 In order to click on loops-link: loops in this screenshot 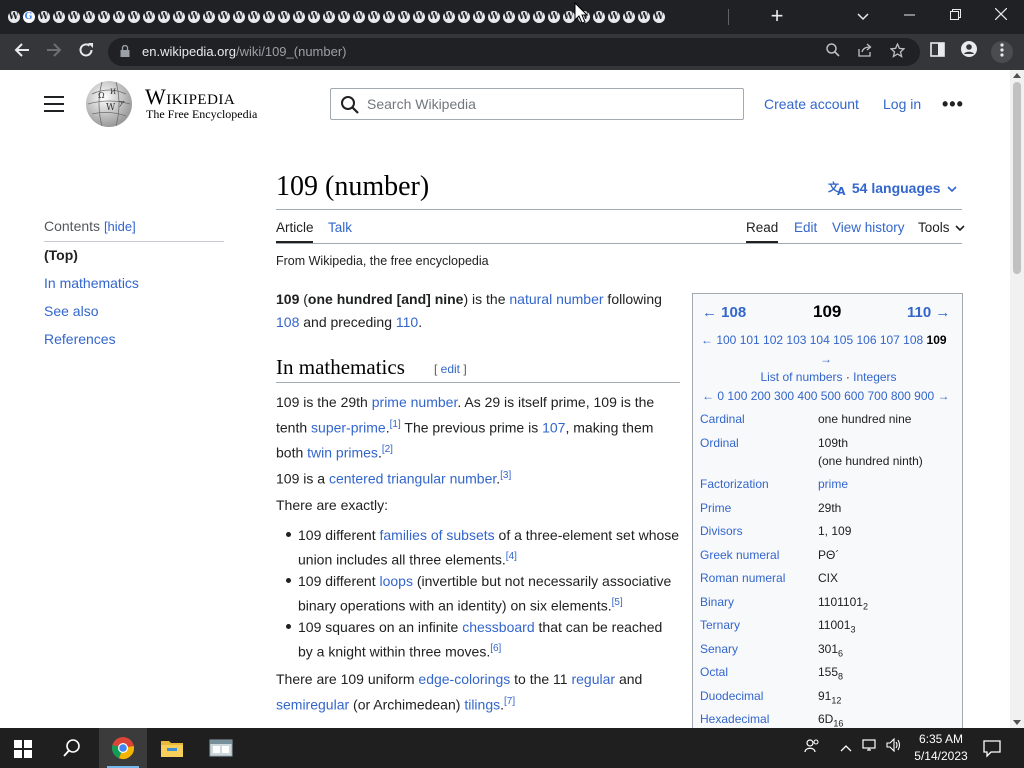, I will do `click(395, 581)`.